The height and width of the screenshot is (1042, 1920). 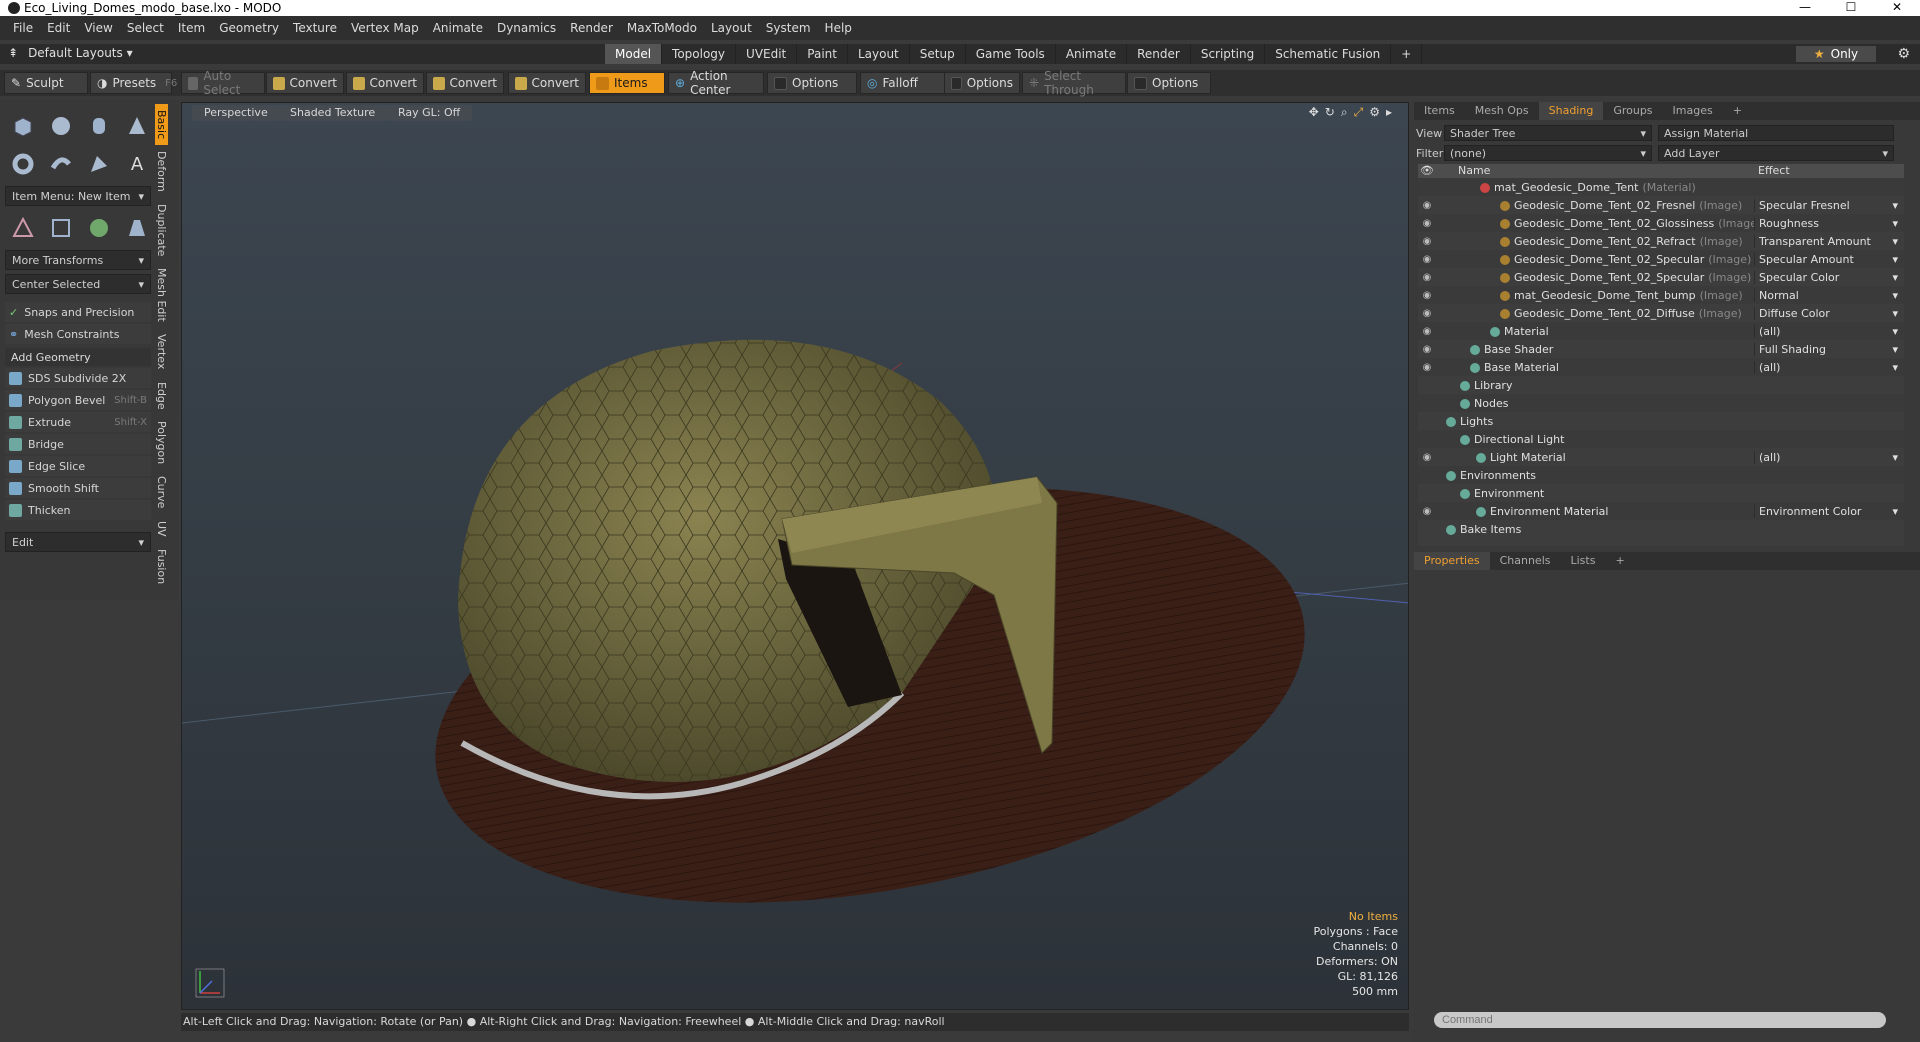 I want to click on options-button-1: Options, so click(x=812, y=83).